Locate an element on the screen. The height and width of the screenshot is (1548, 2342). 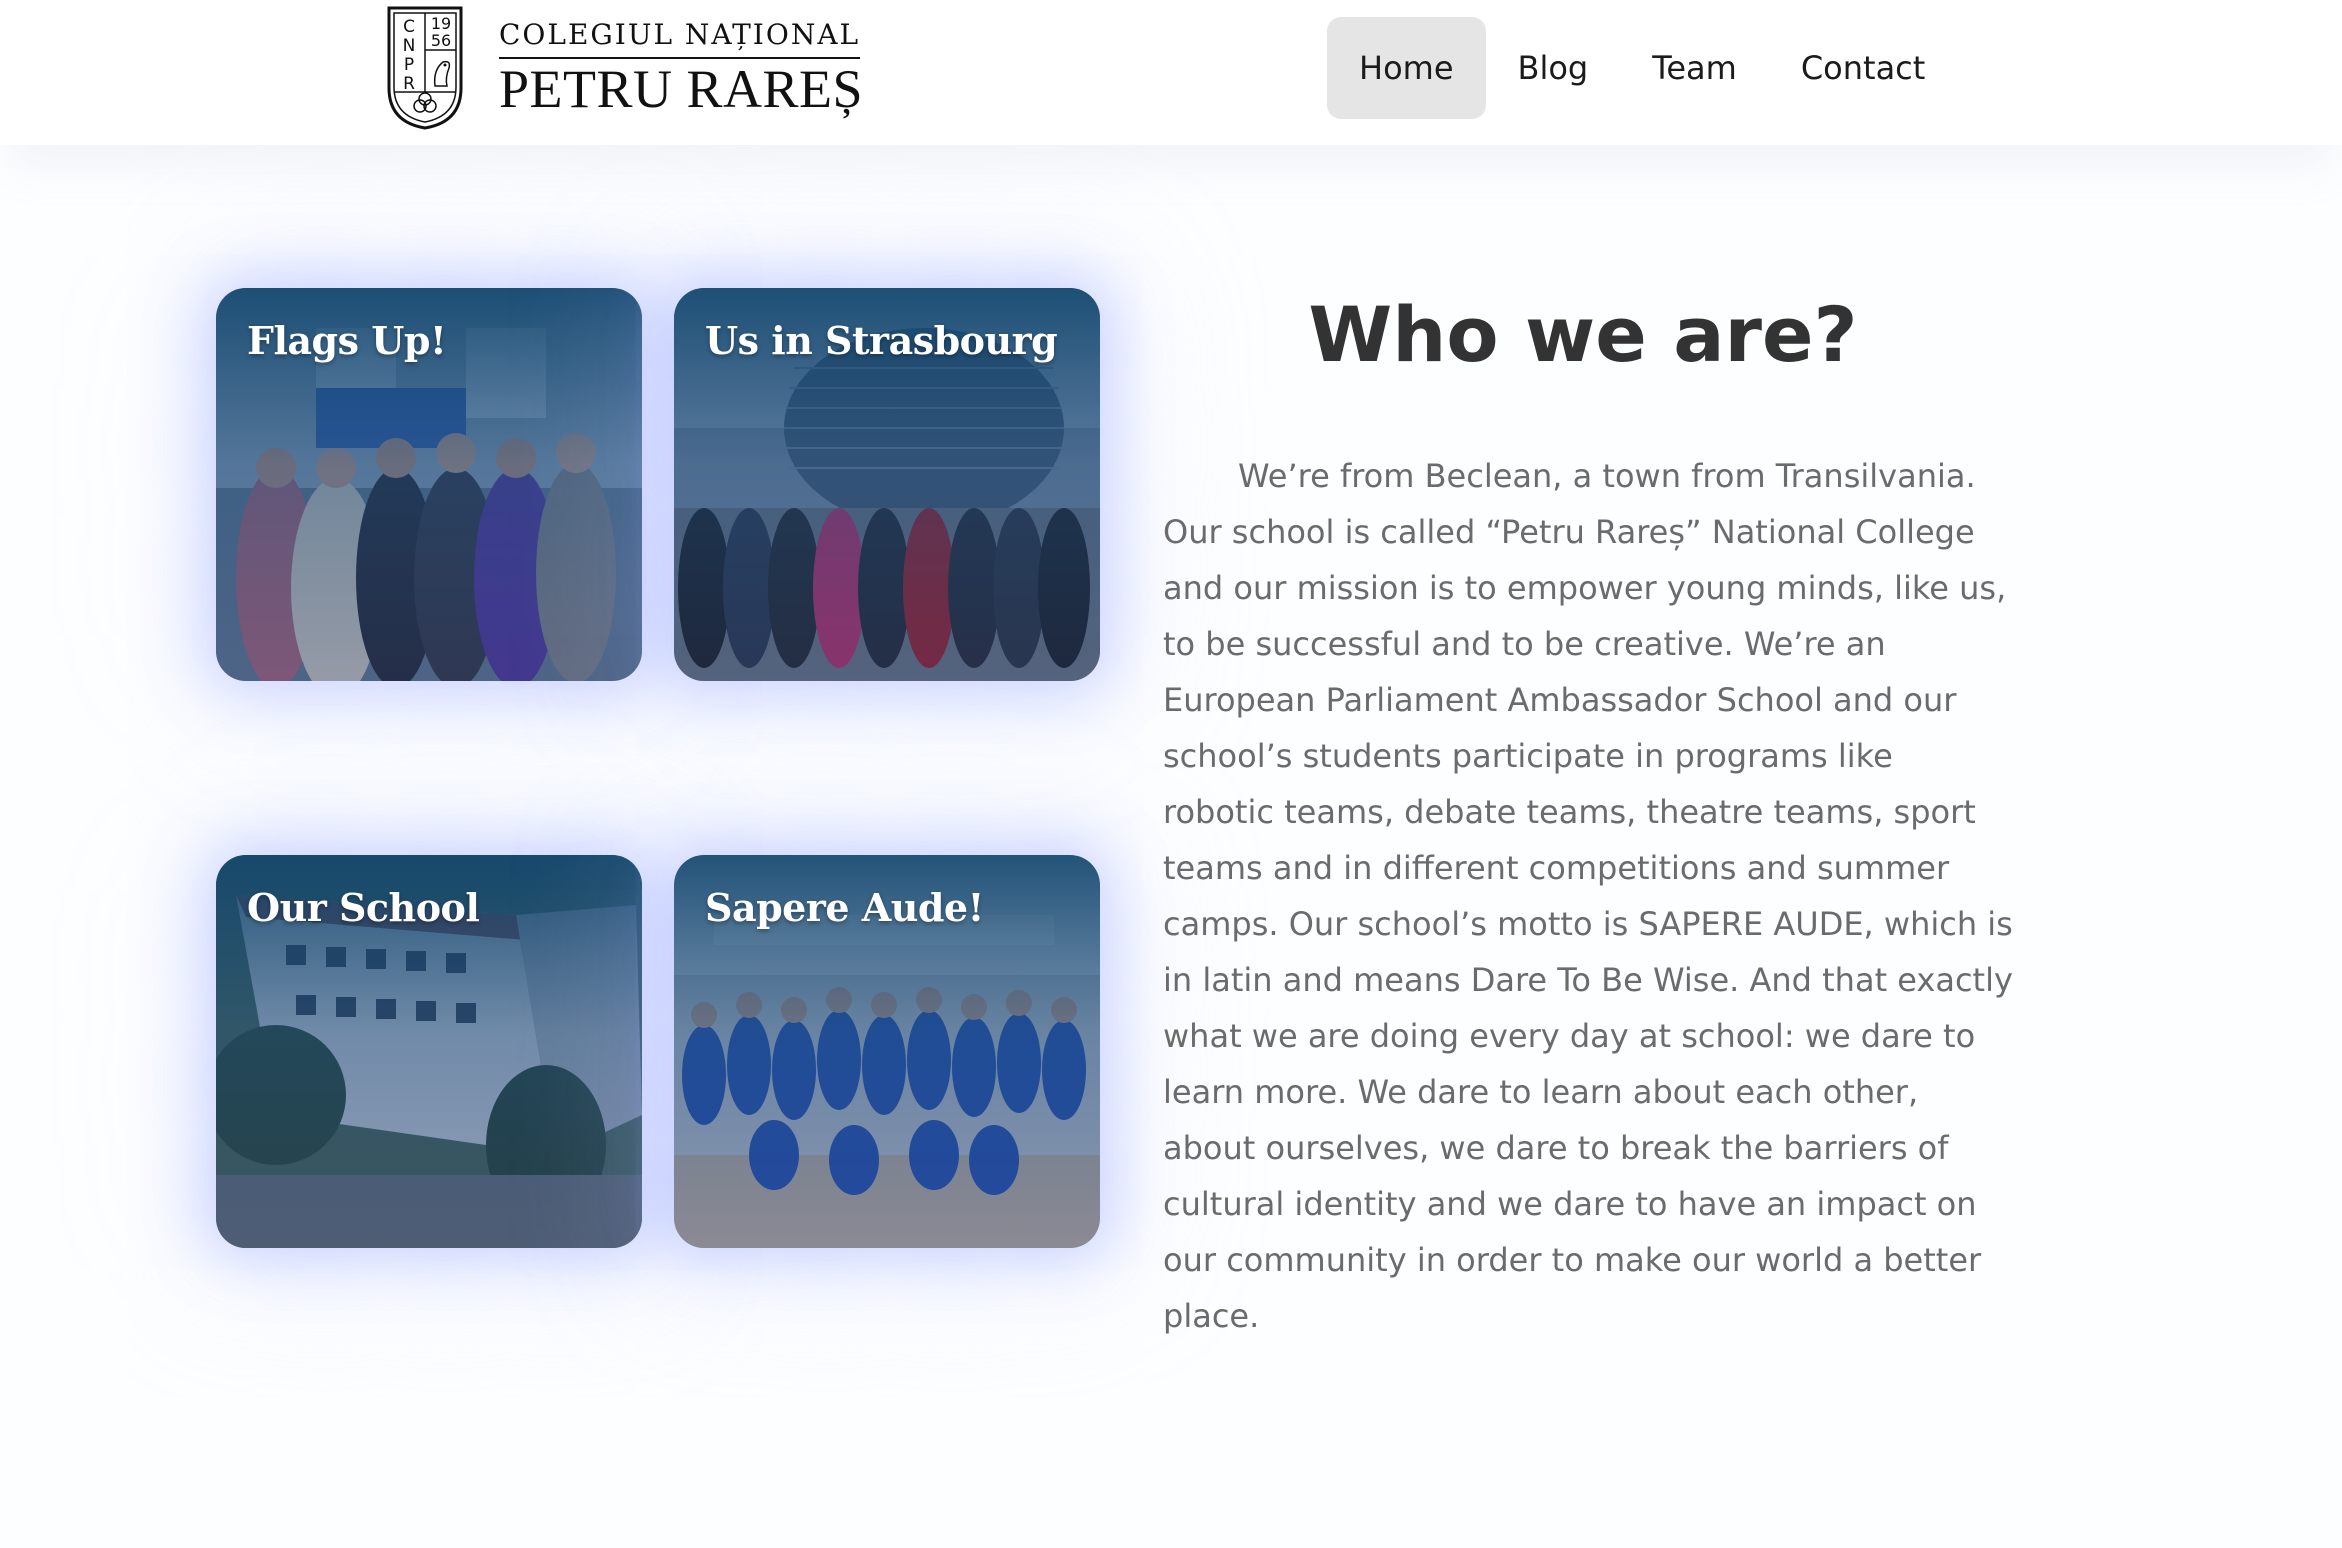
card-sapere-aude: Sapere Aude! is located at coordinates (887, 1051).